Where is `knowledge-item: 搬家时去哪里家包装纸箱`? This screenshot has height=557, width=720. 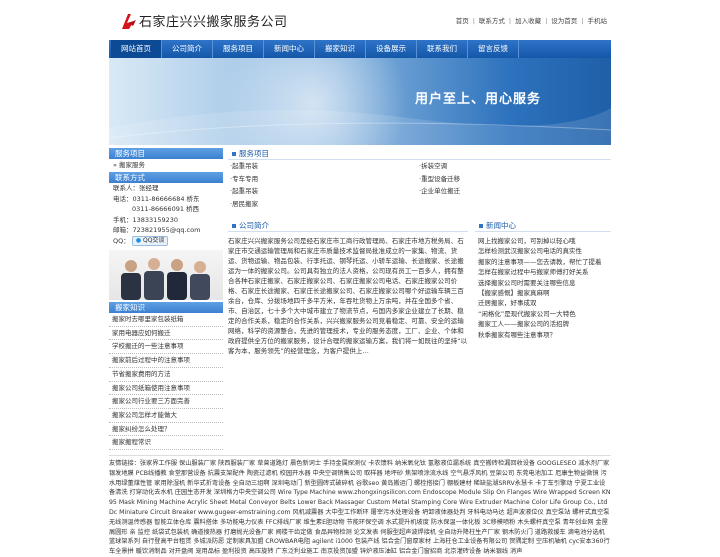 knowledge-item: 搬家时去哪里家包装纸箱 is located at coordinates (166, 320).